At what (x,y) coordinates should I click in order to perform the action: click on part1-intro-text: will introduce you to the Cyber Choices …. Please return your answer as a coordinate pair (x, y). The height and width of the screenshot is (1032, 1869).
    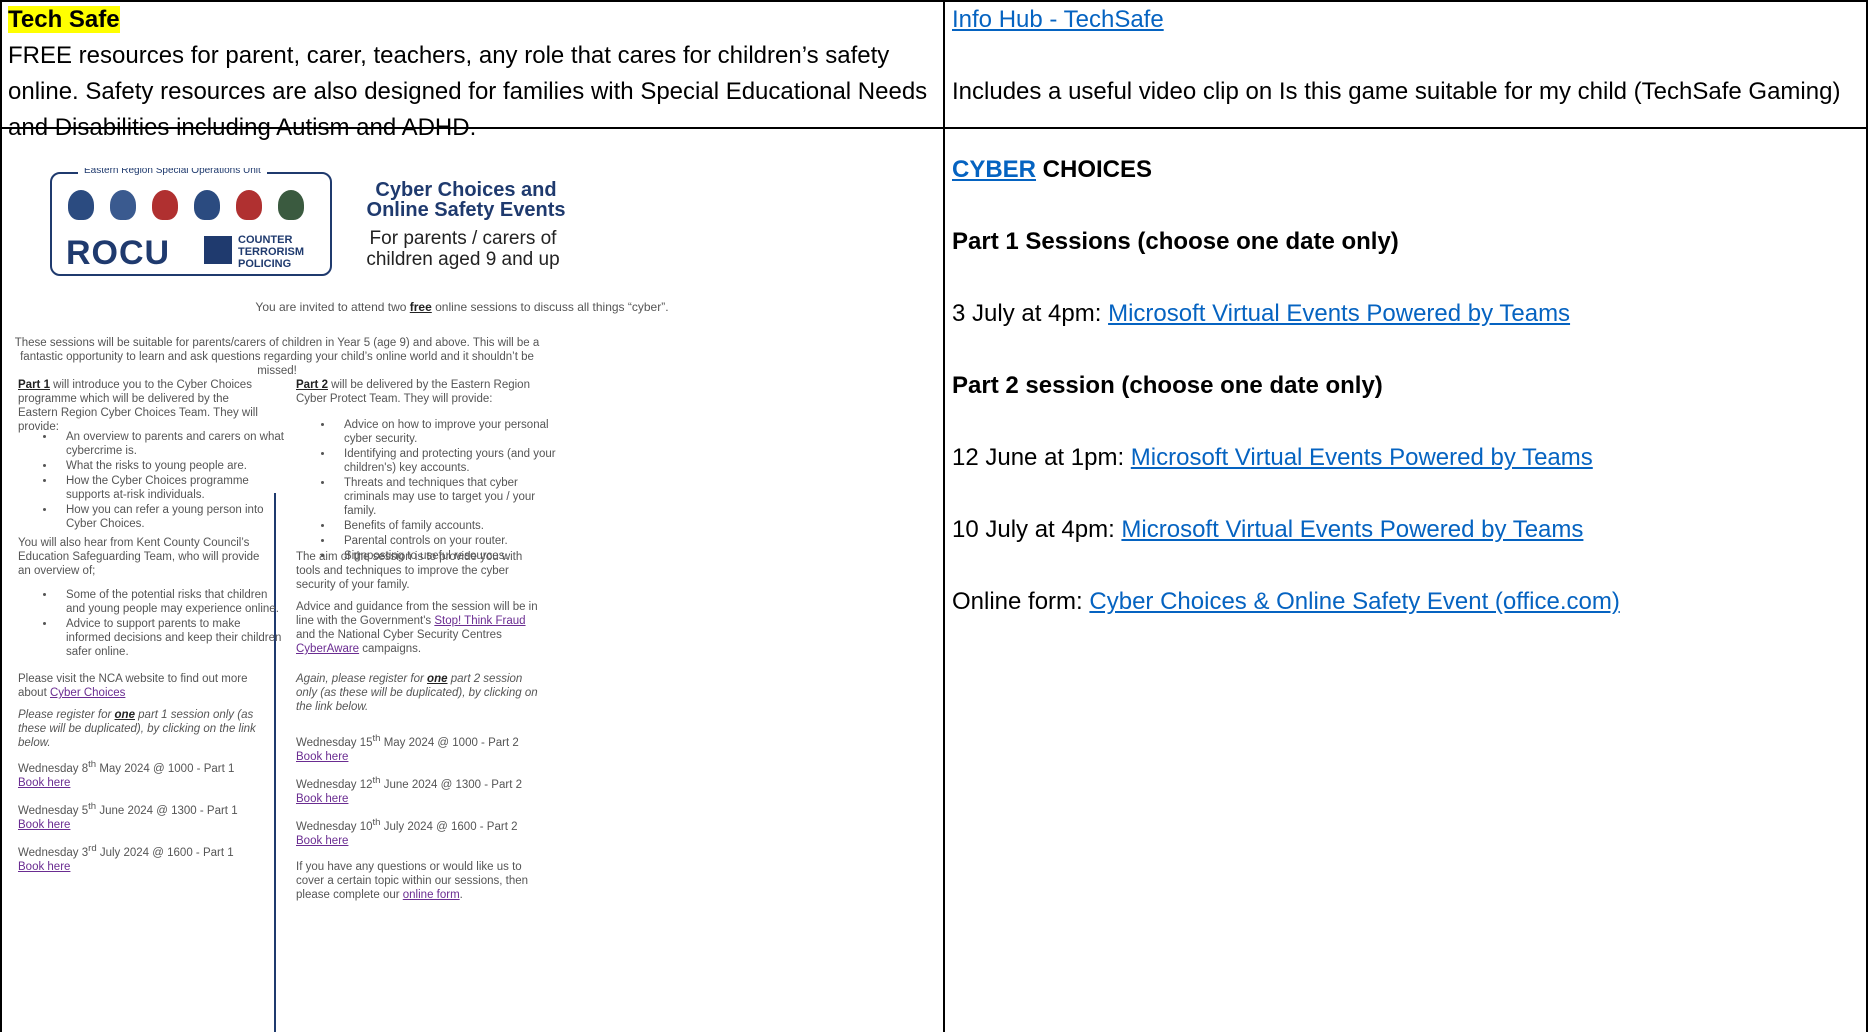
    Looking at the image, I should click on (138, 406).